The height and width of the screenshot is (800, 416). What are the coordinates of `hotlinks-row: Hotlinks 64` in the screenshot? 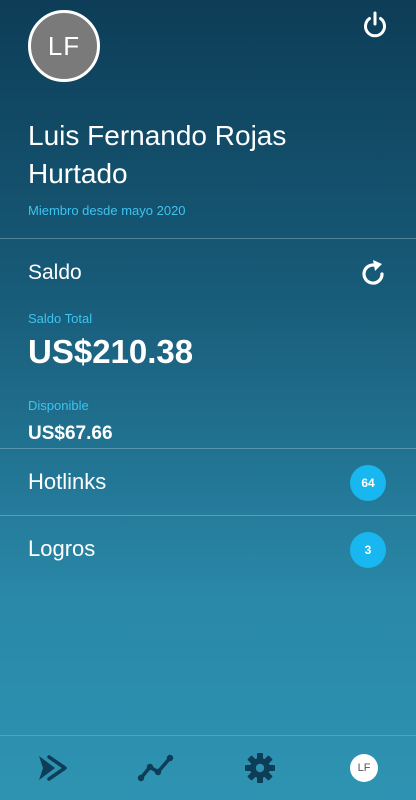 It's located at (208, 482).